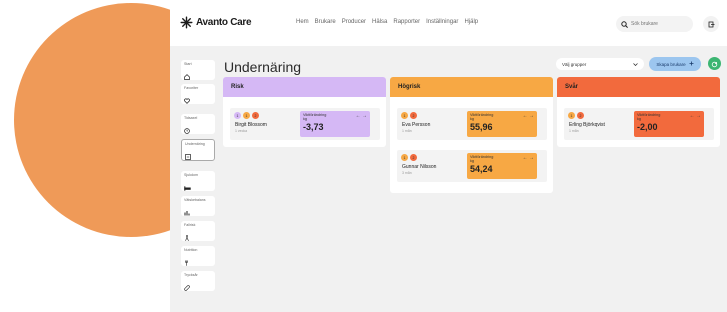 The height and width of the screenshot is (312, 727). I want to click on add-user-button: Skapa brukare, so click(675, 64).